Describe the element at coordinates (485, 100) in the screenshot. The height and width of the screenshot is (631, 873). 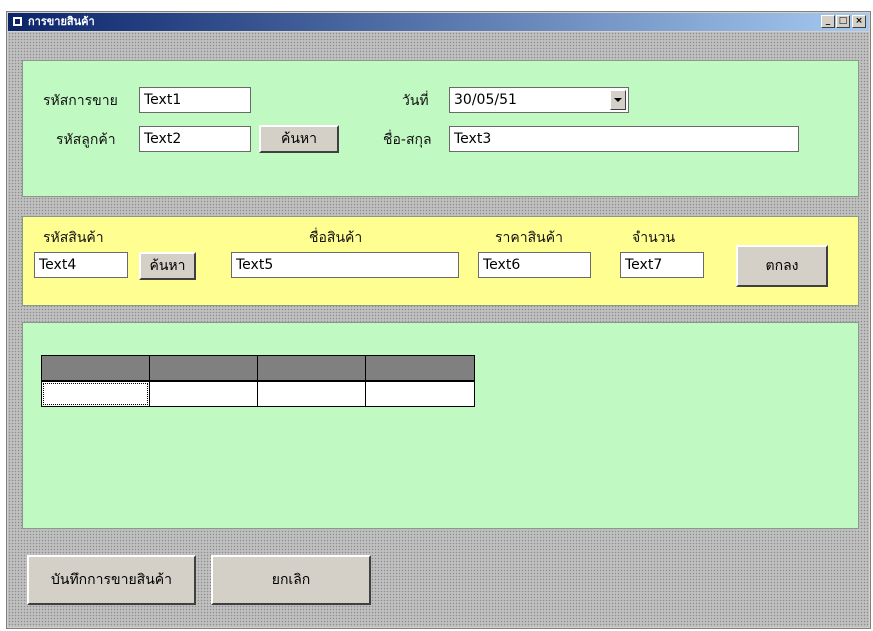
I see `date-value: 30/05/51` at that location.